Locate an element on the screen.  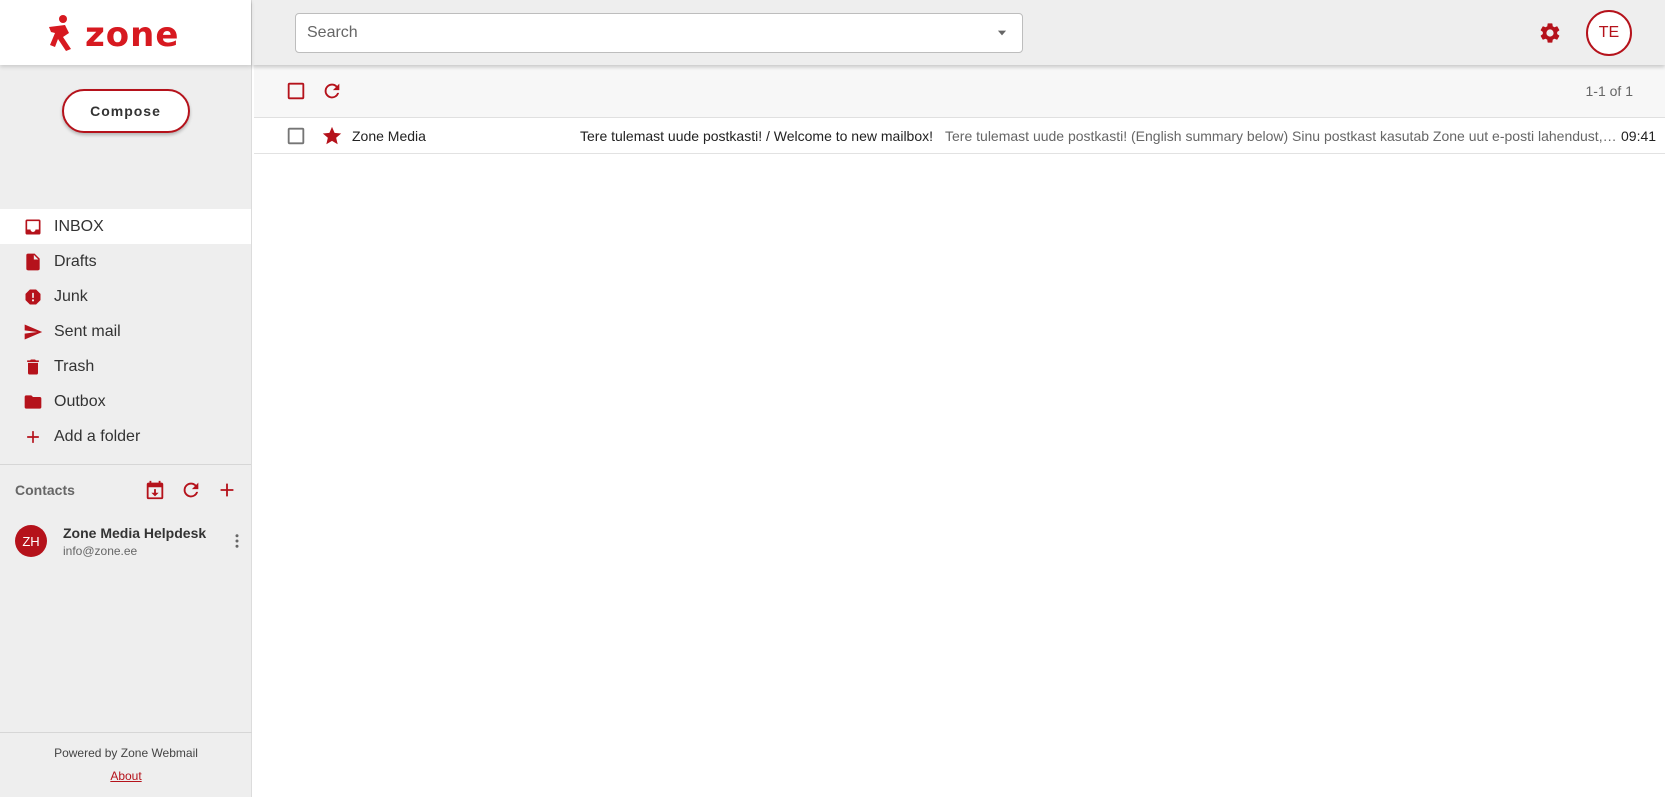
contact-menu-button is located at coordinates (237, 541).